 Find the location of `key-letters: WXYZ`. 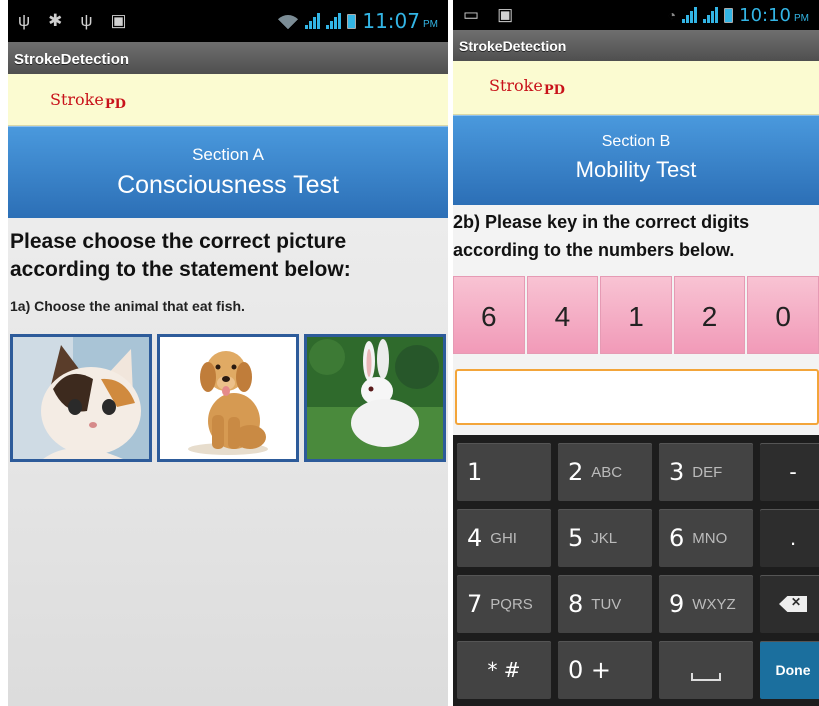

key-letters: WXYZ is located at coordinates (714, 604).